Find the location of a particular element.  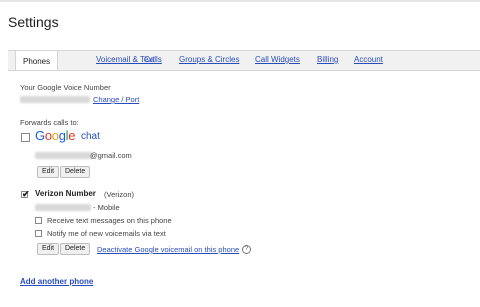

checkmark-icon: ✔ is located at coordinates (26, 194).